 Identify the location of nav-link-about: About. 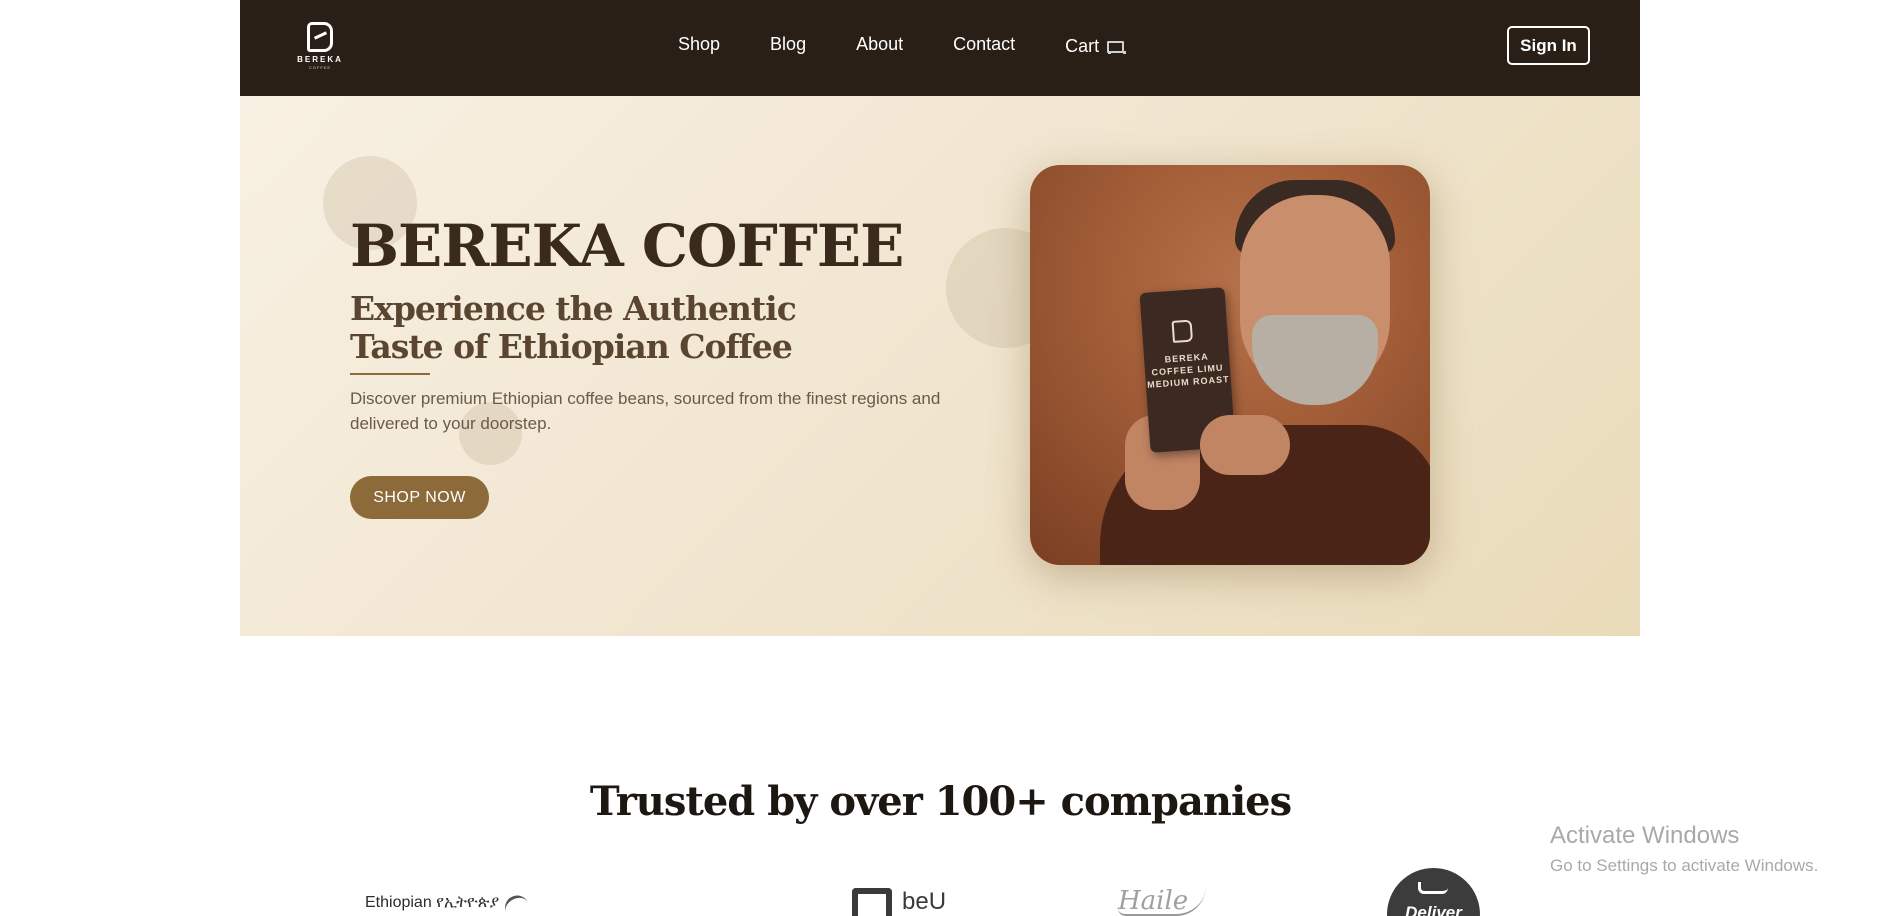
(879, 46).